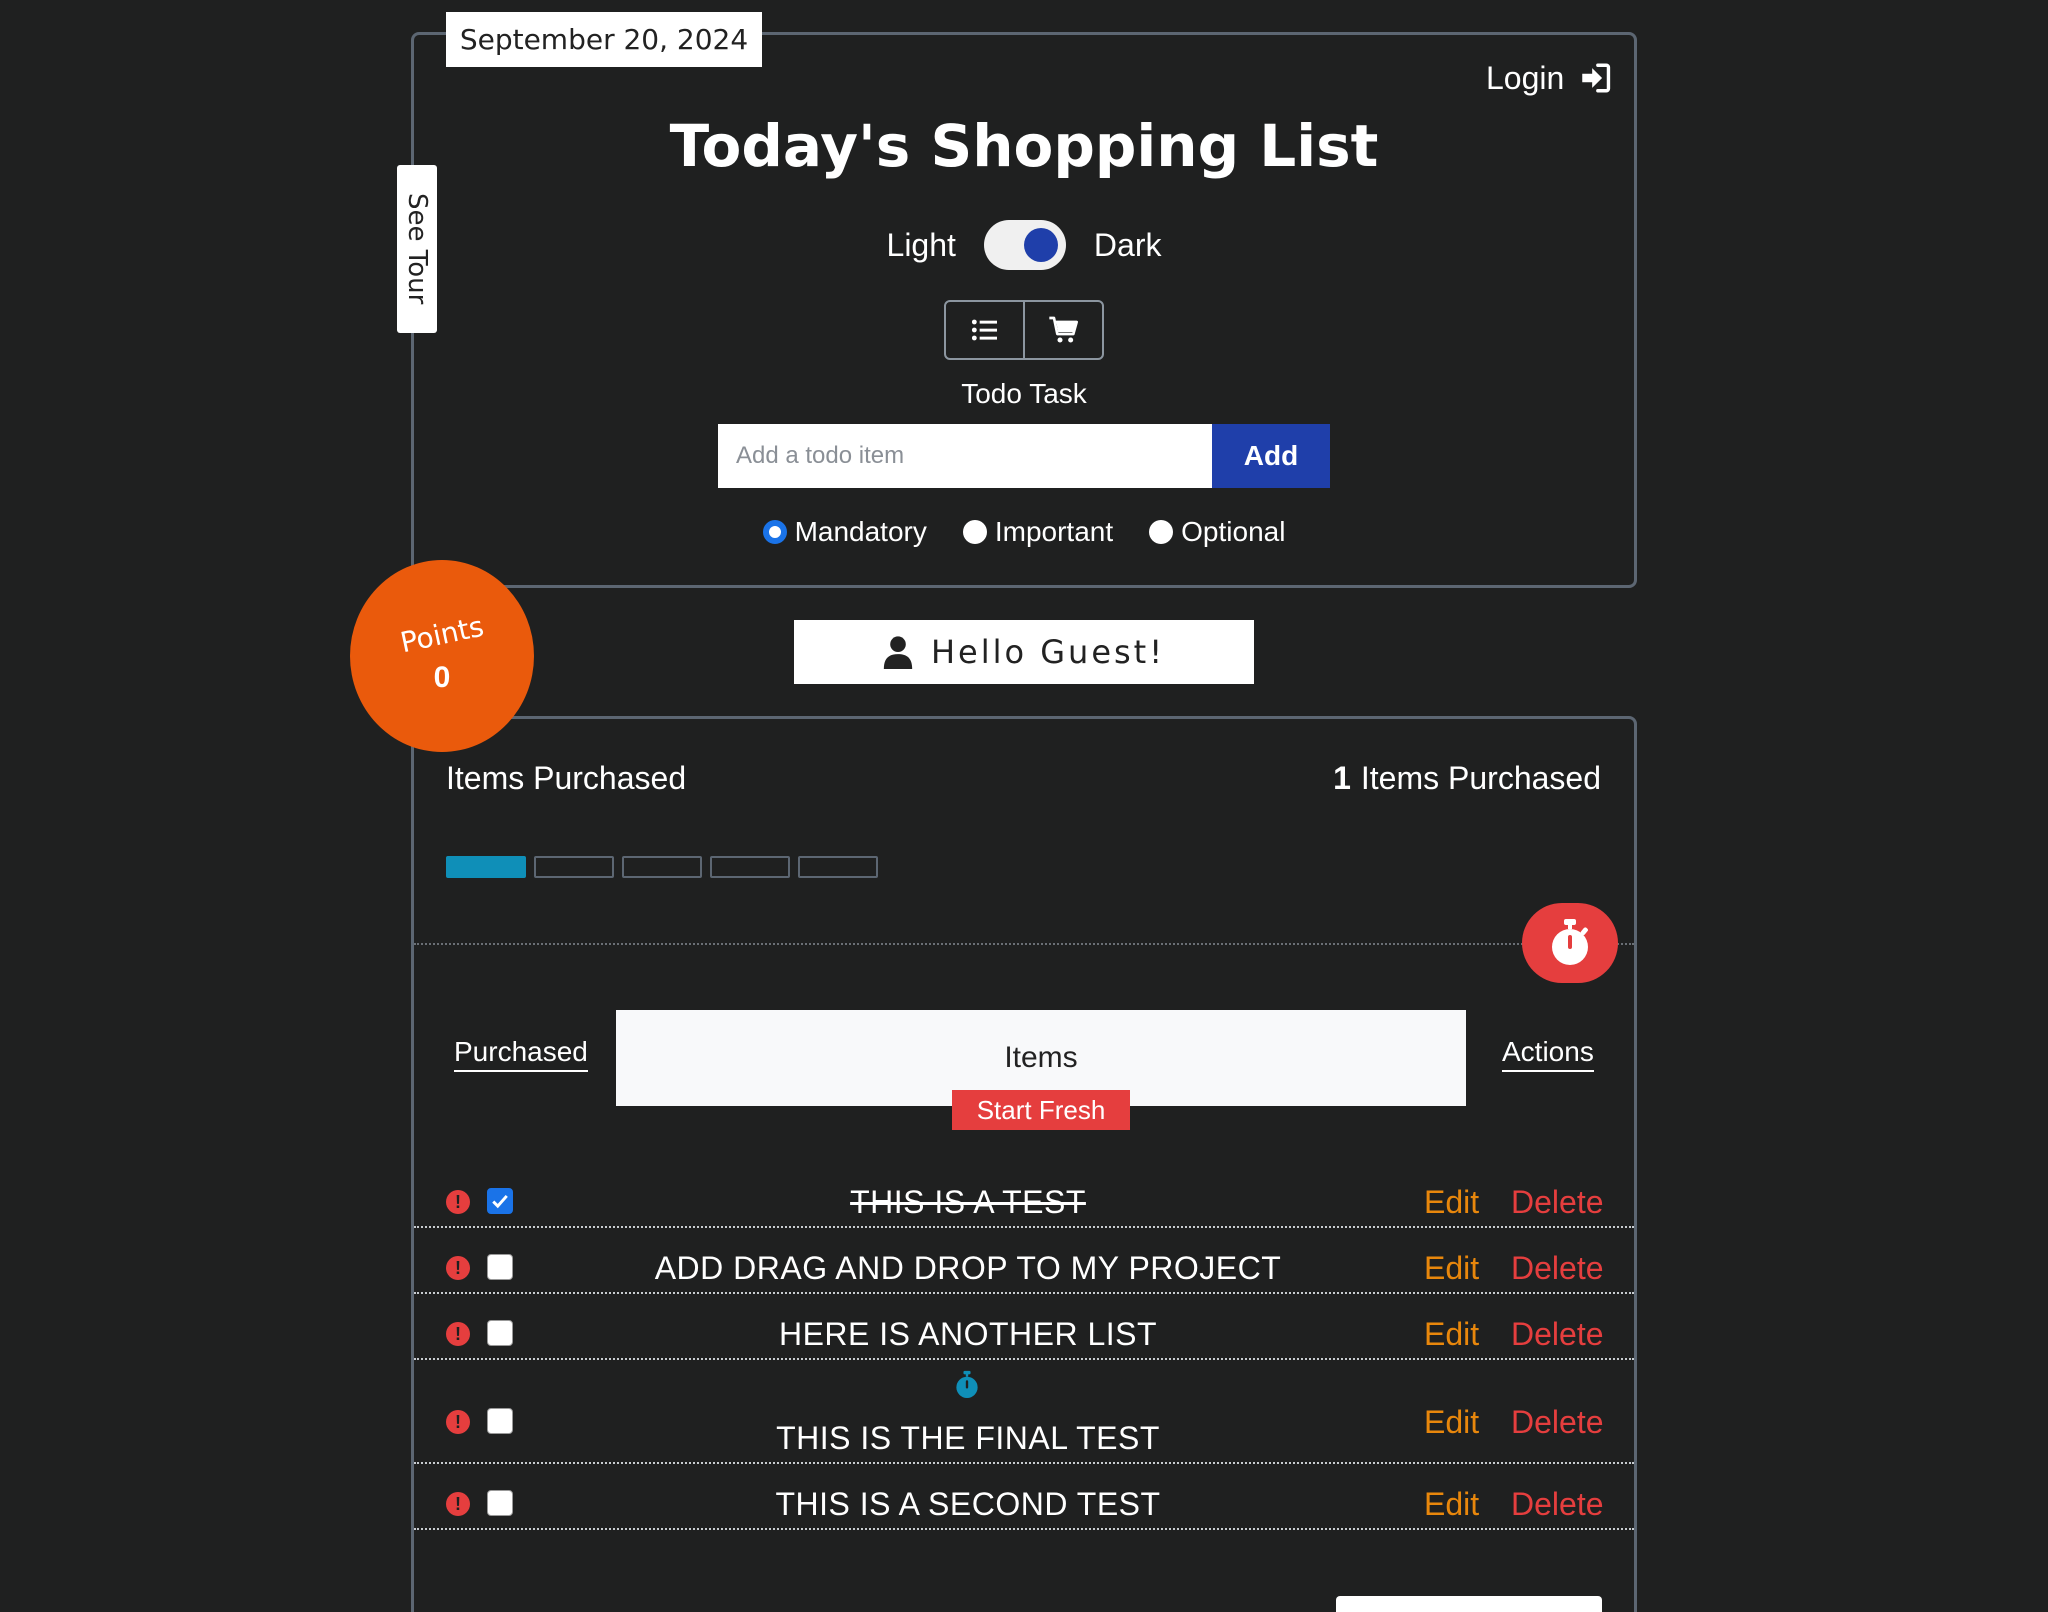 The width and height of the screenshot is (2048, 1612). What do you see at coordinates (1024, 393) in the screenshot?
I see `todo-section-label: Todo Task` at bounding box center [1024, 393].